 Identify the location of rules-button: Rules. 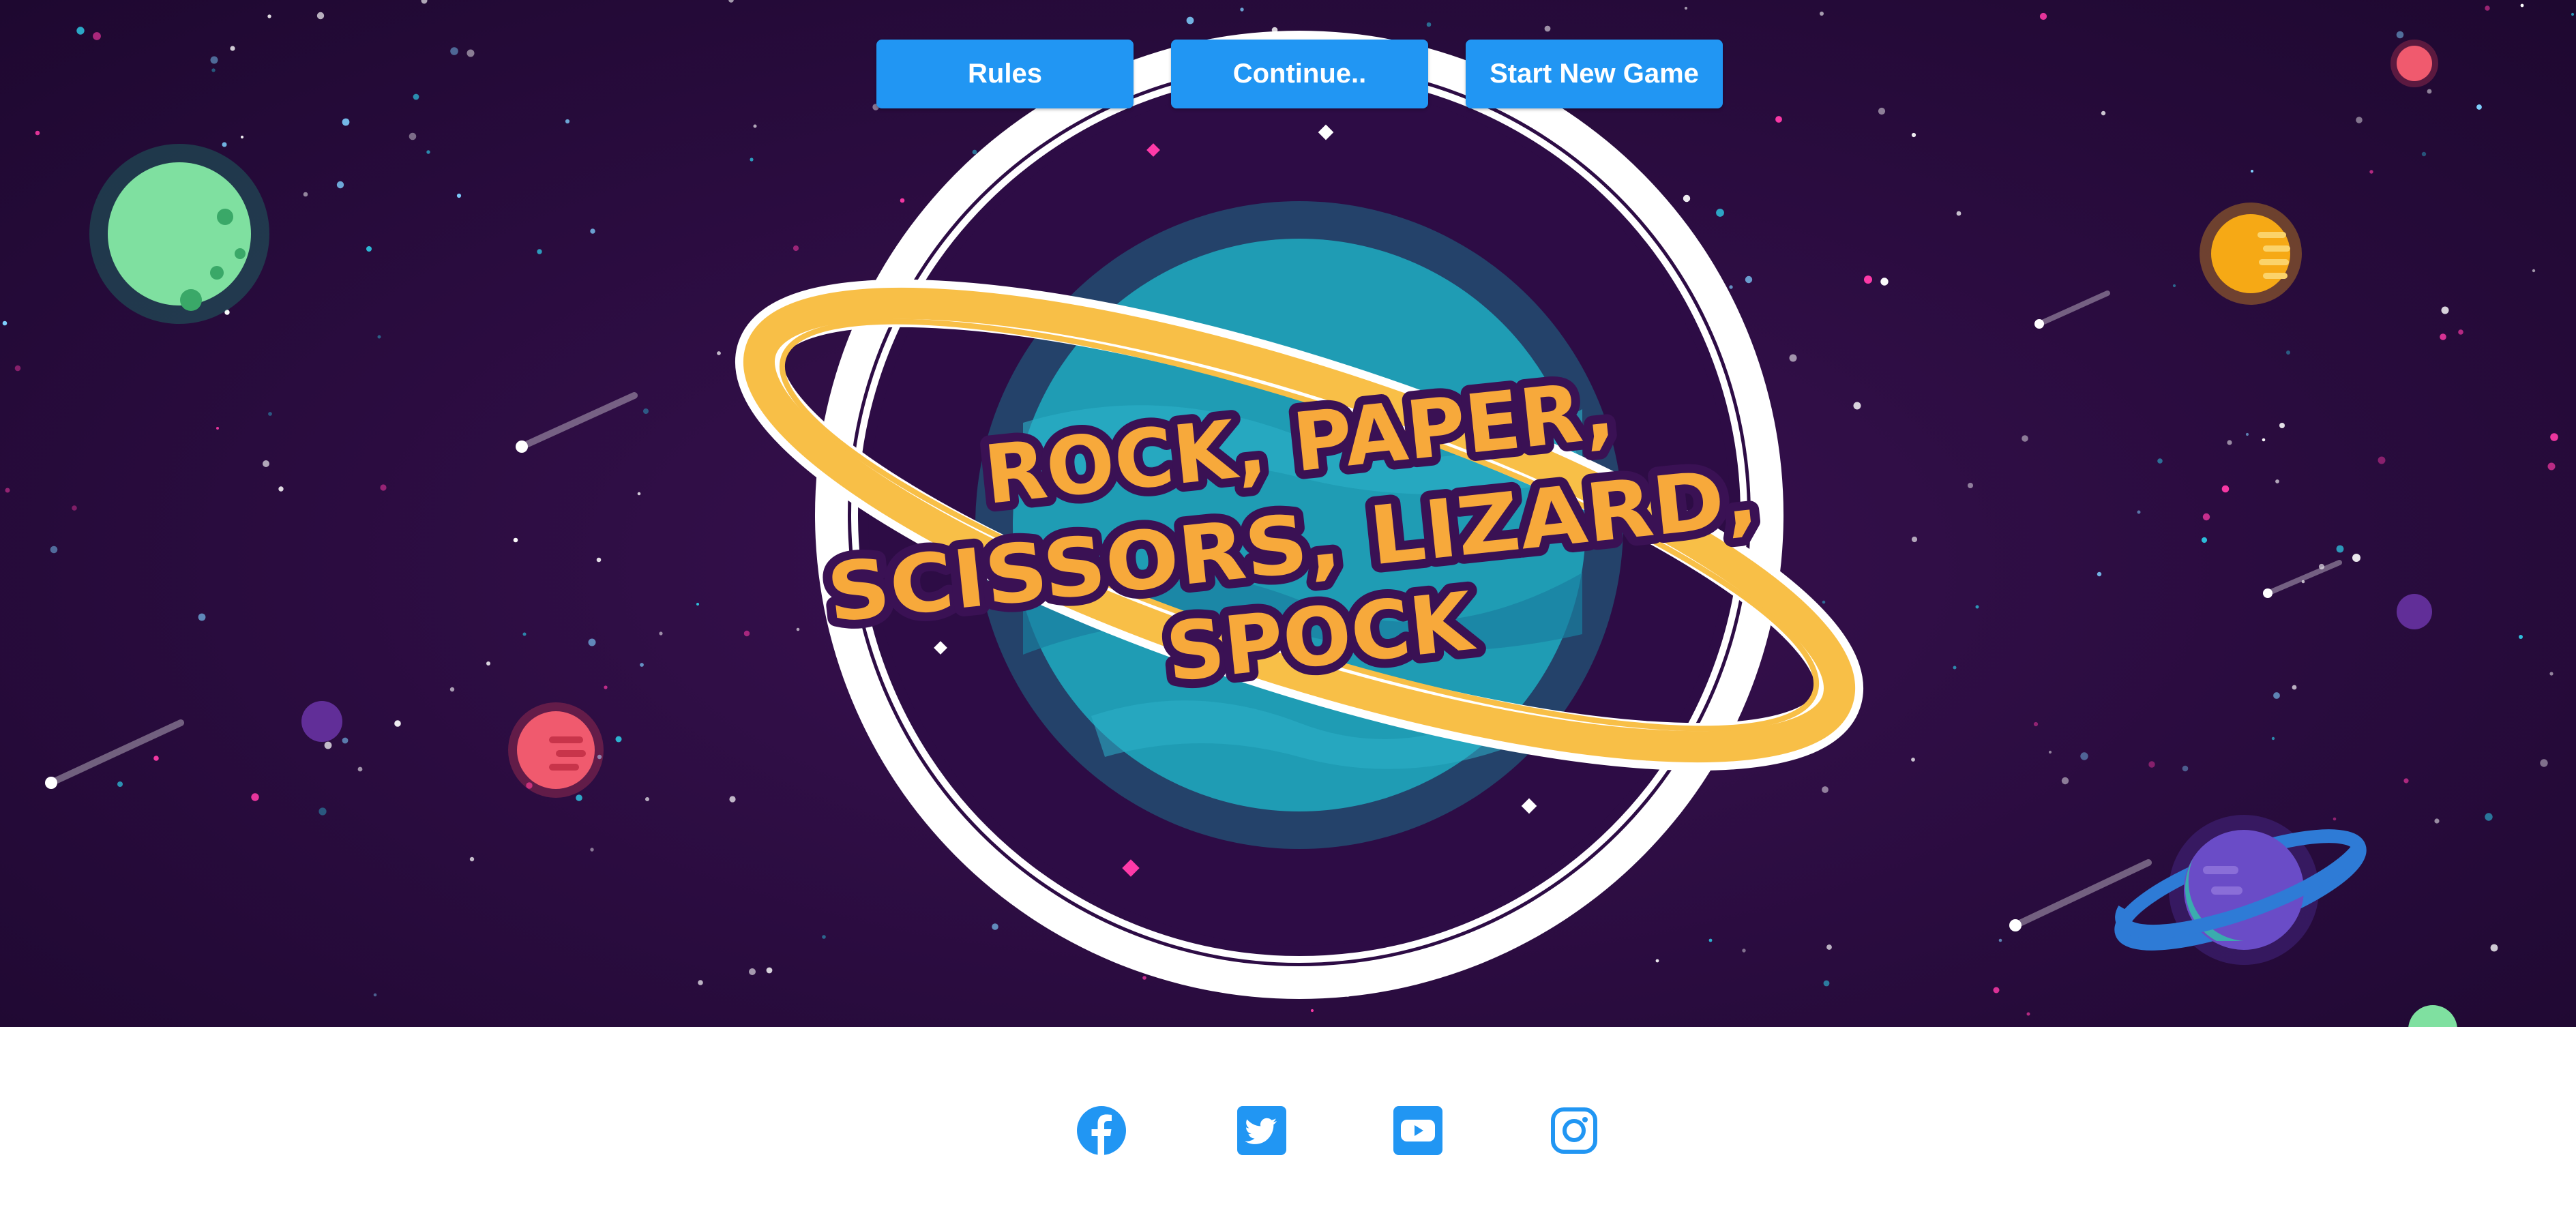
(1005, 74).